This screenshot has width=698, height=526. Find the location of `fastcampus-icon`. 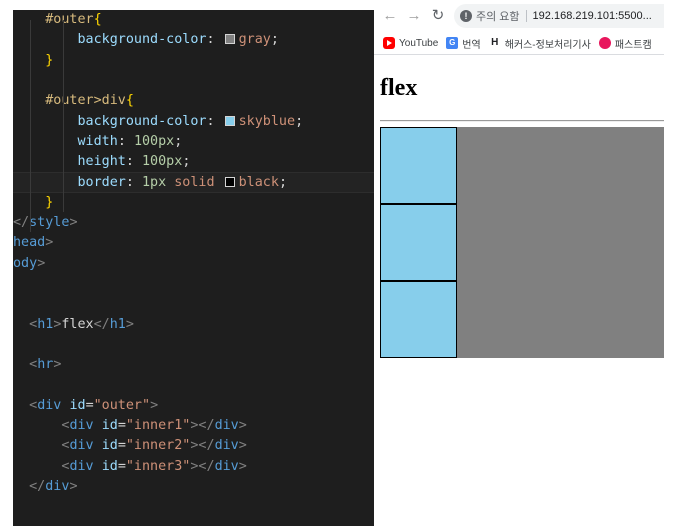

fastcampus-icon is located at coordinates (604, 43).